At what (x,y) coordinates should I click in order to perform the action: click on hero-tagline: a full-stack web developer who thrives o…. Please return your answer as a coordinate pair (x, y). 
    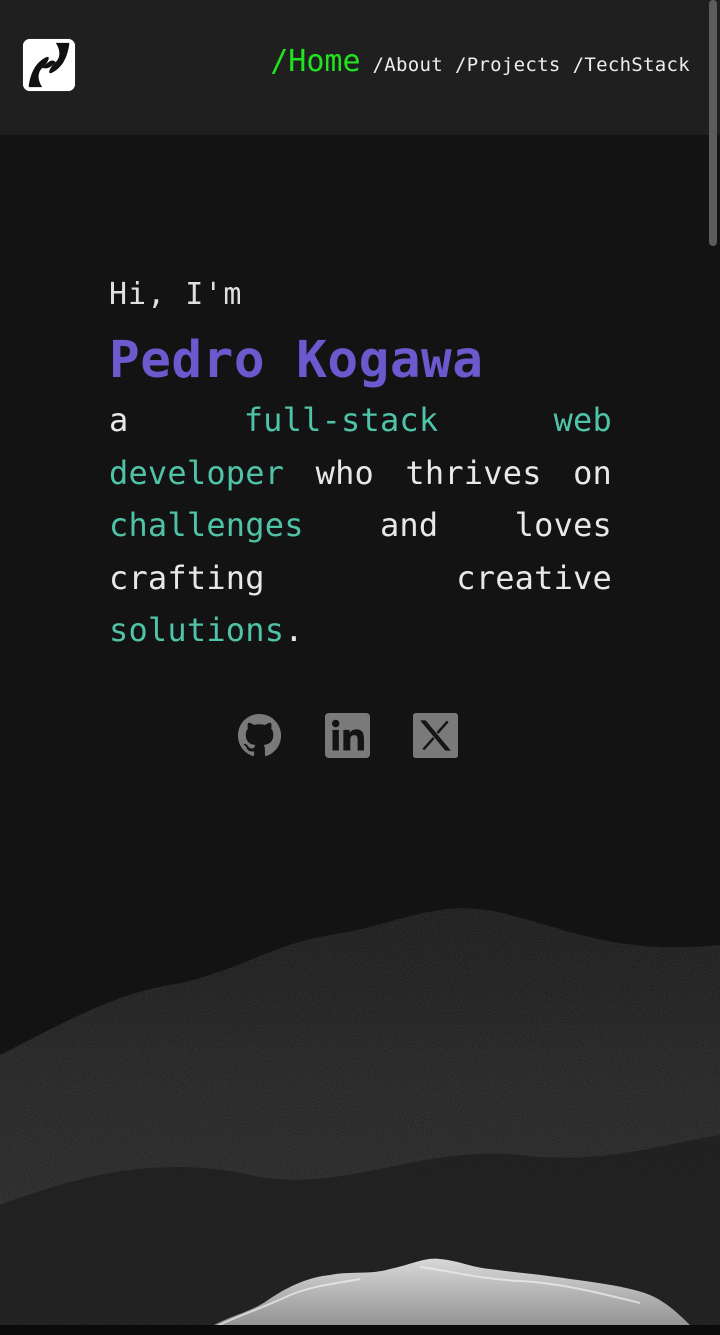
    Looking at the image, I should click on (360, 525).